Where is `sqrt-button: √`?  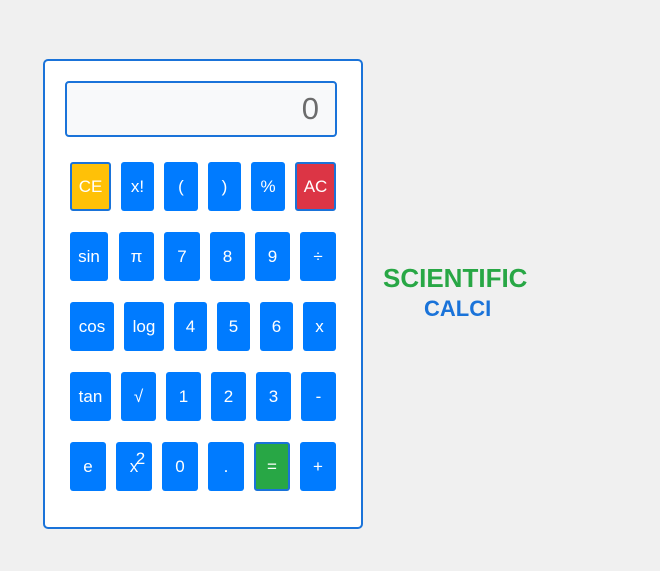
sqrt-button: √ is located at coordinates (138, 396).